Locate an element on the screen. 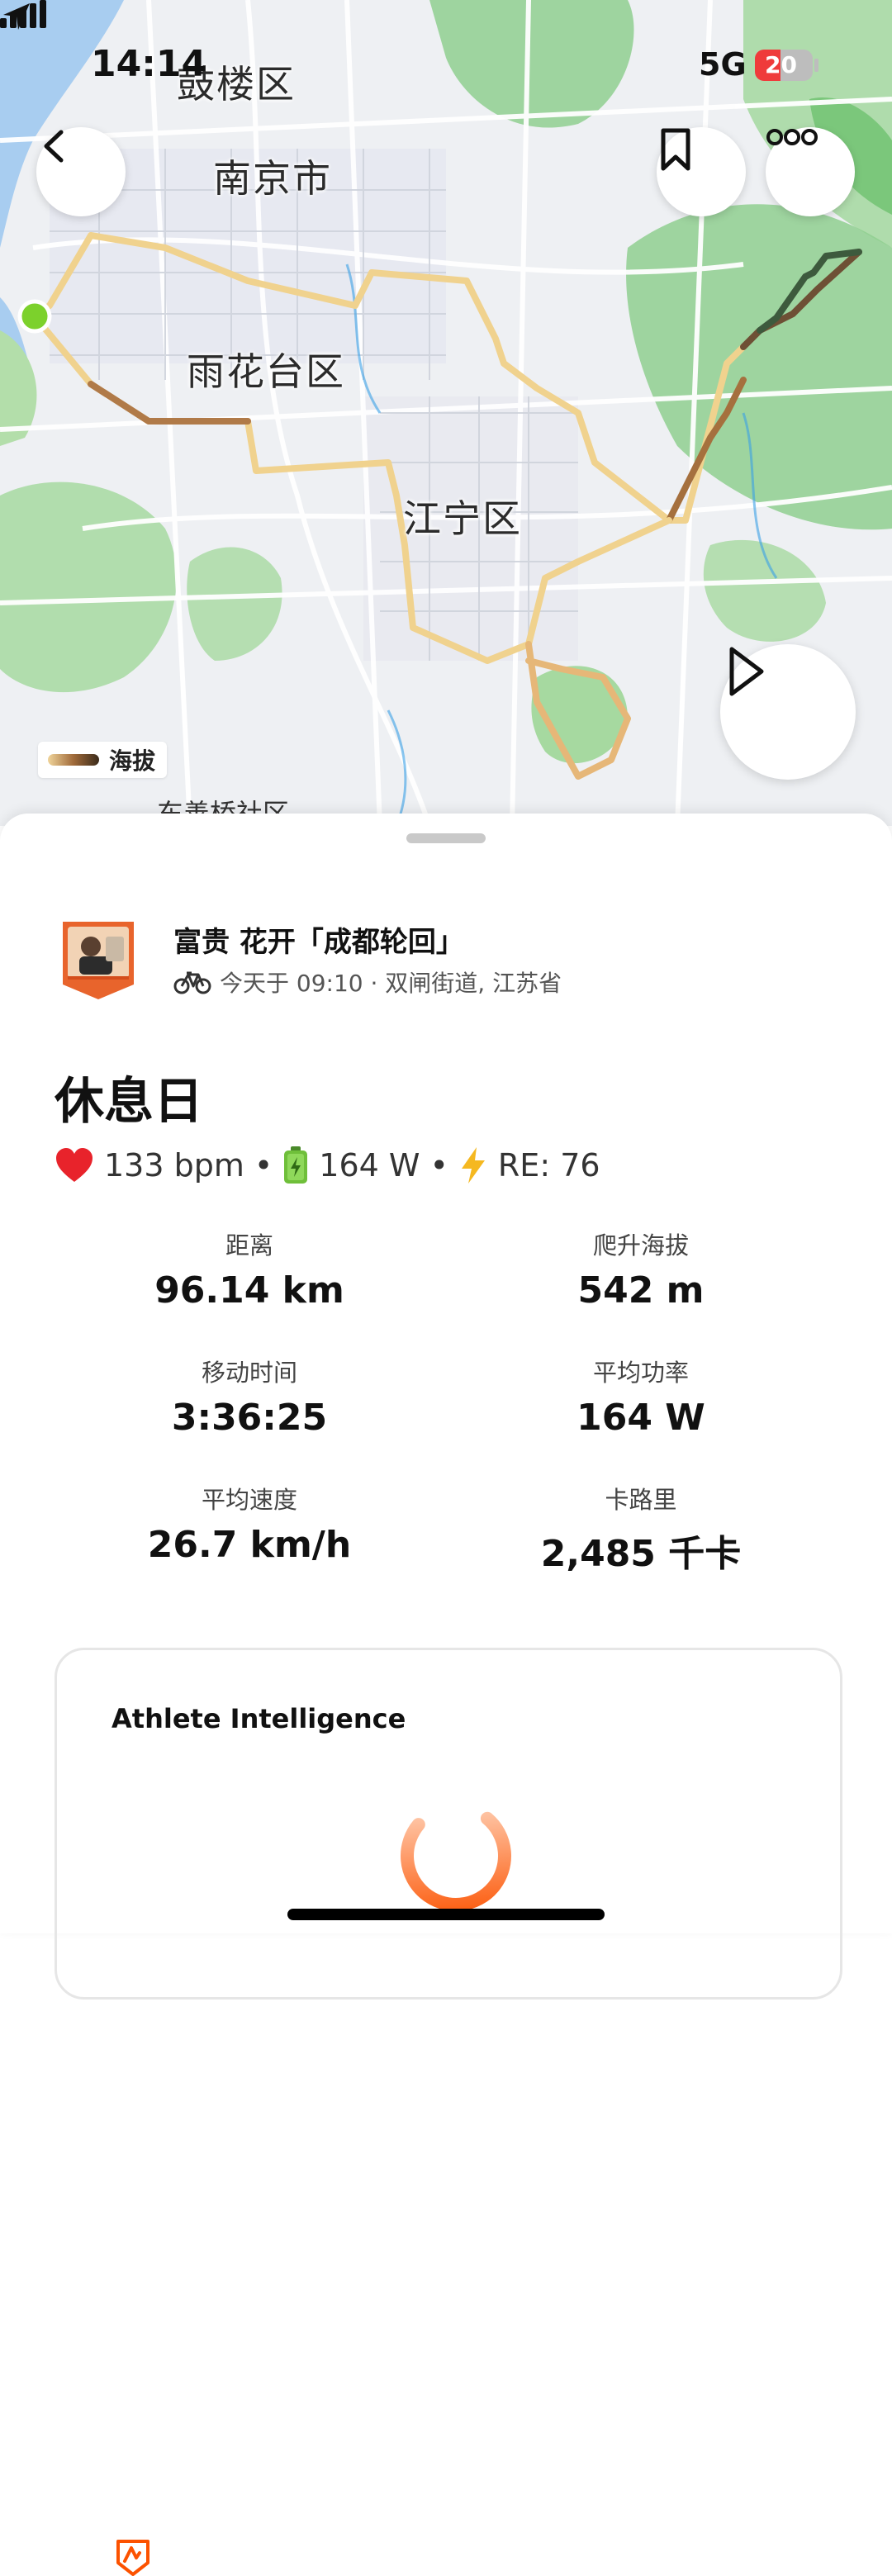 This screenshot has width=892, height=2576. bike-icon is located at coordinates (192, 982).